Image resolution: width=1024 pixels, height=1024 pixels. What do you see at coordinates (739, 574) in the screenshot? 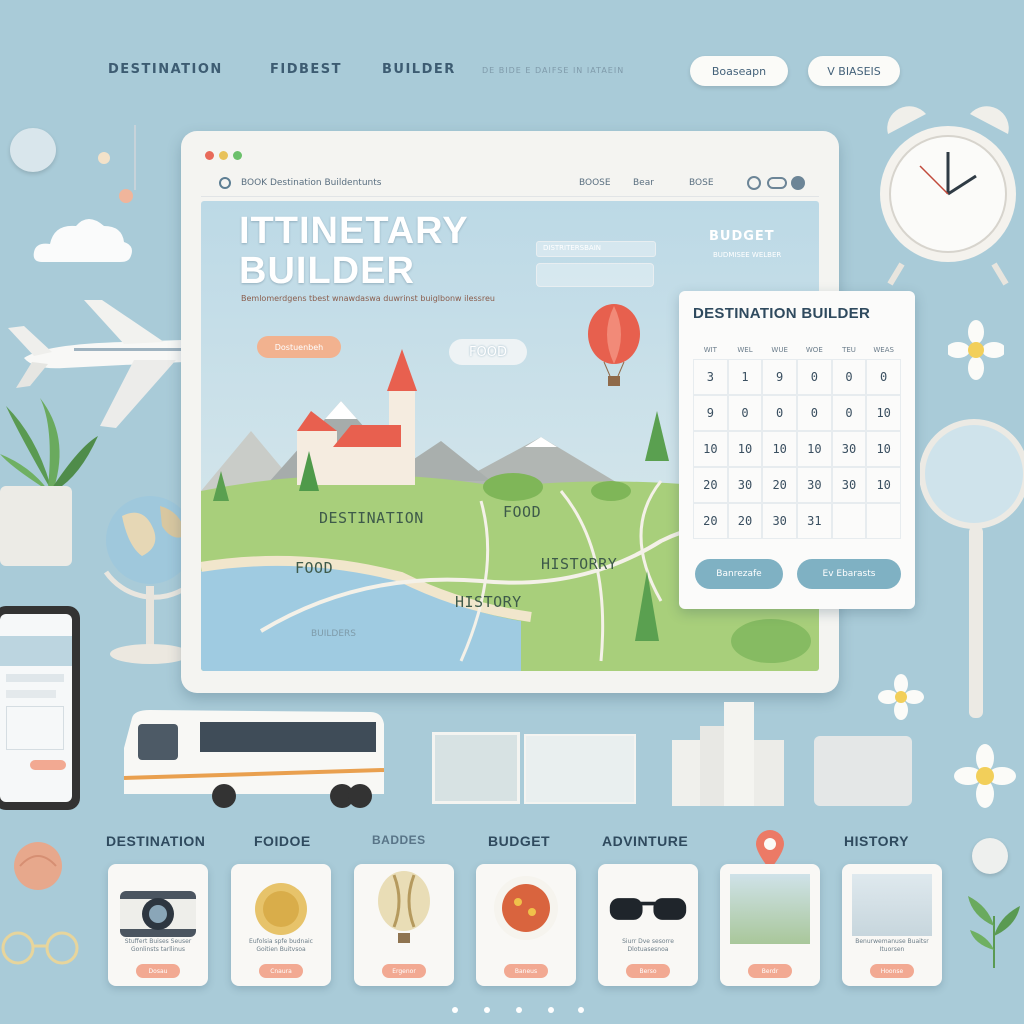
I see `calendar-button-1: Banrezafe` at bounding box center [739, 574].